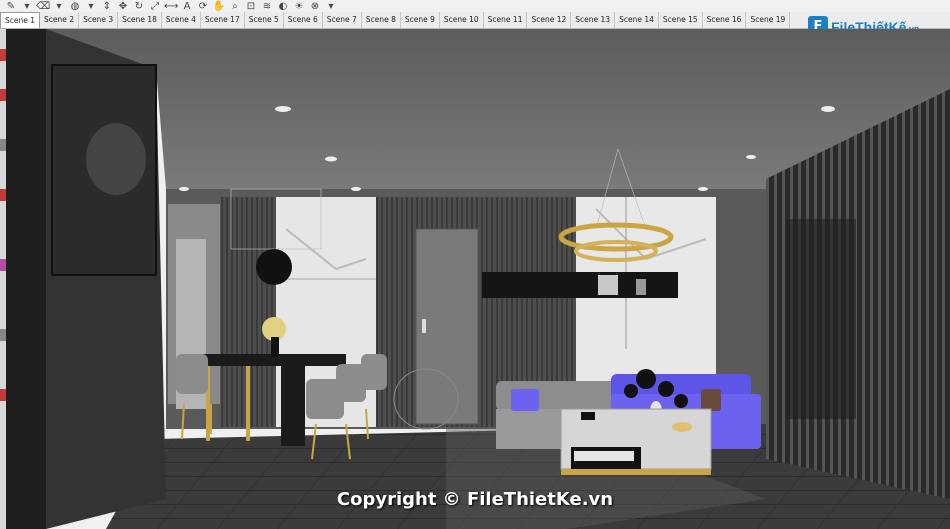 This screenshot has width=950, height=529. Describe the element at coordinates (187, 6) in the screenshot. I see `text-icon: A` at that location.